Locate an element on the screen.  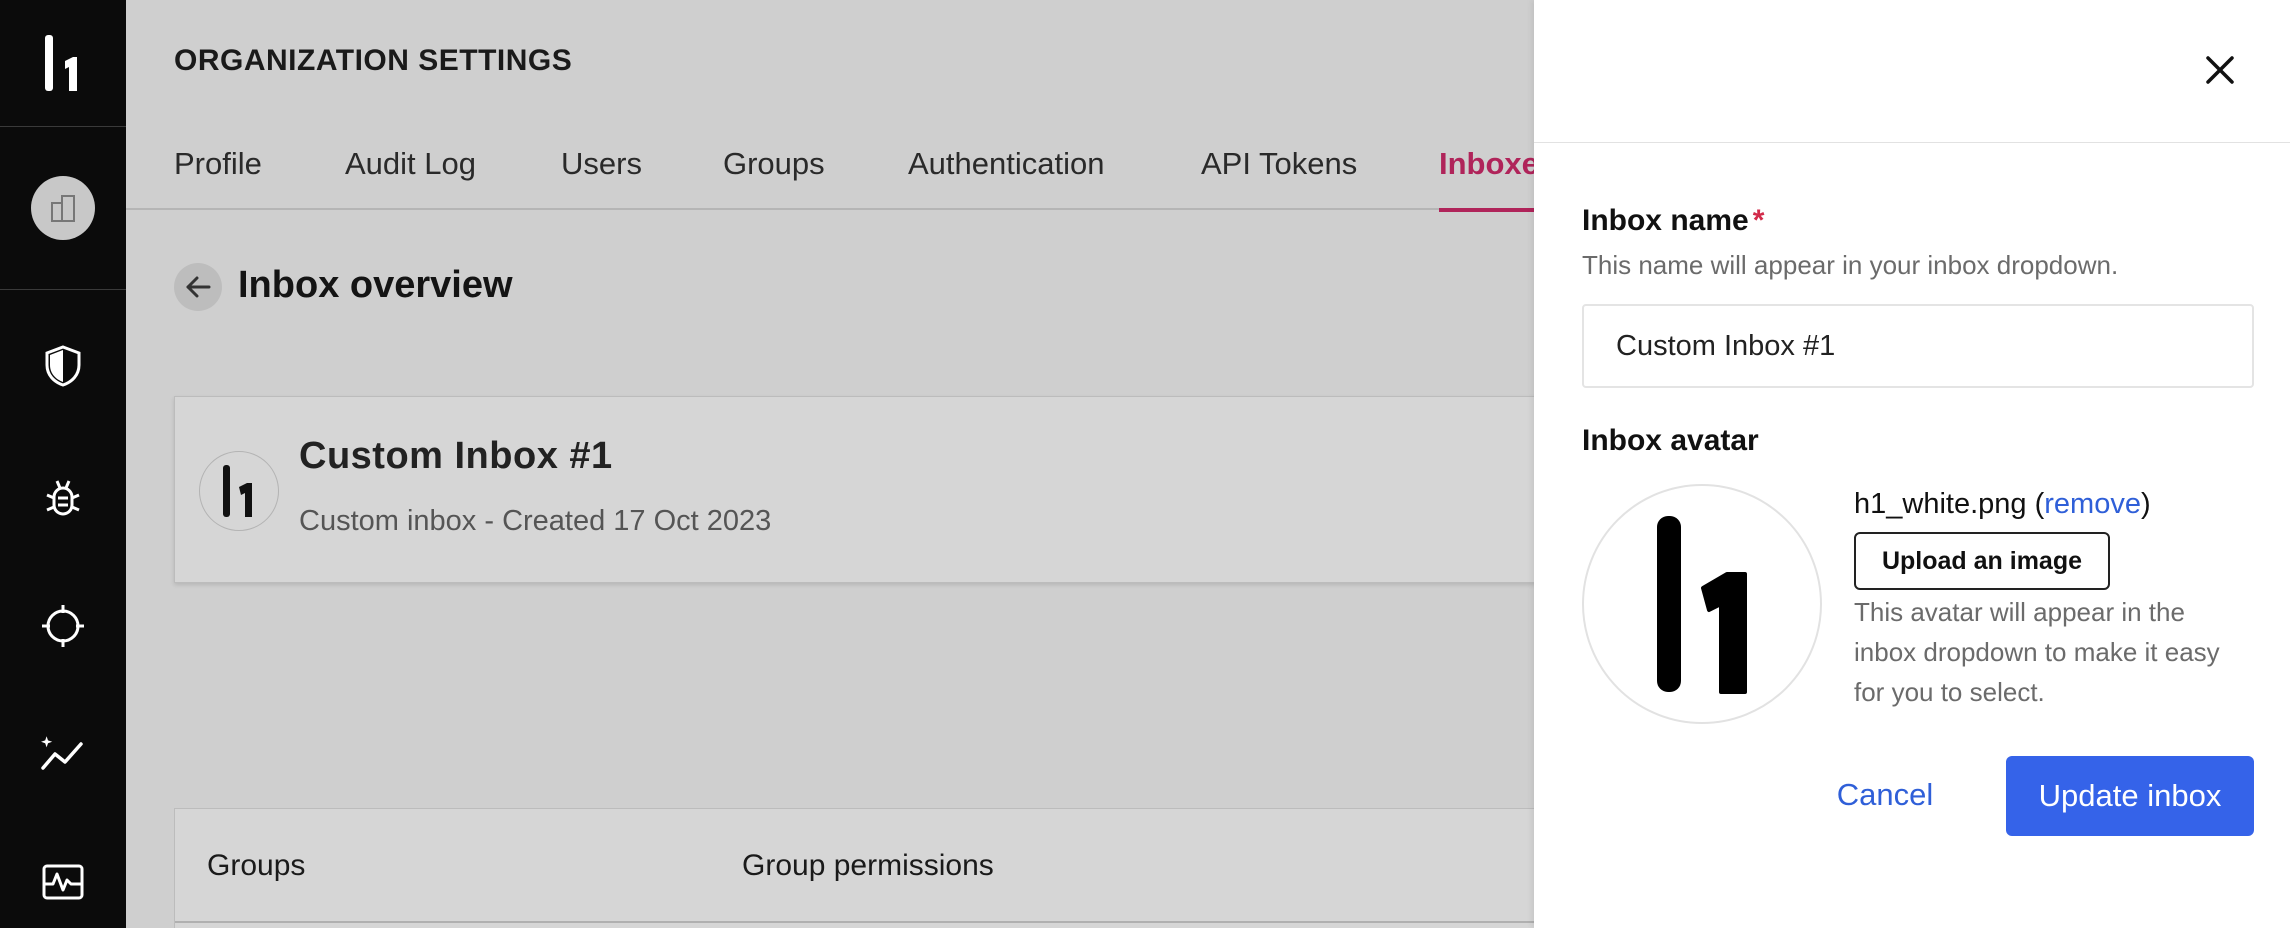
organization-switcher is located at coordinates (63, 208).